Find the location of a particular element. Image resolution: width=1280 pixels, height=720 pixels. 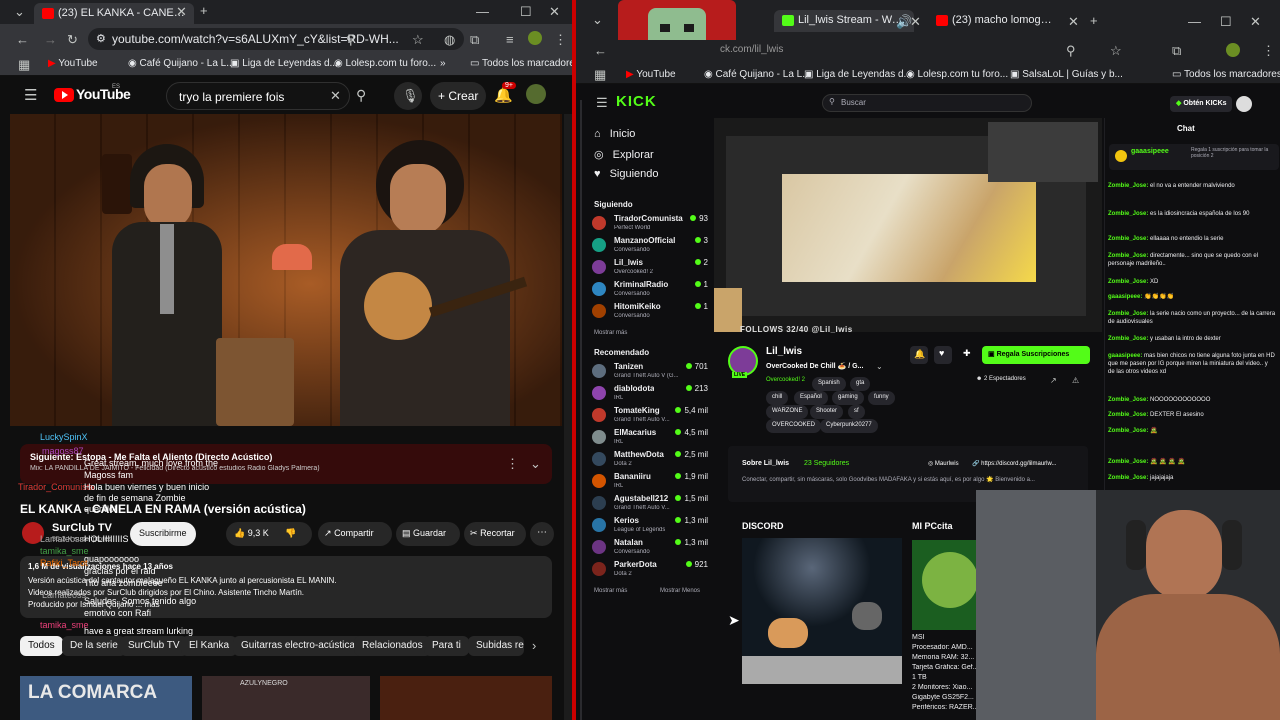

search-icon: ⚲ is located at coordinates (361, 95).